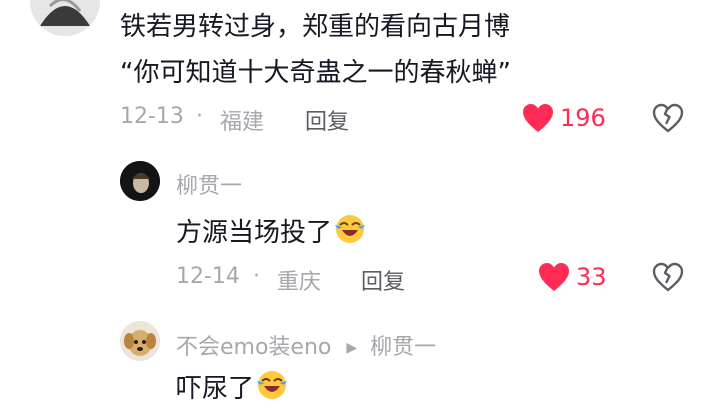  I want to click on reply-avatar, so click(140, 181).